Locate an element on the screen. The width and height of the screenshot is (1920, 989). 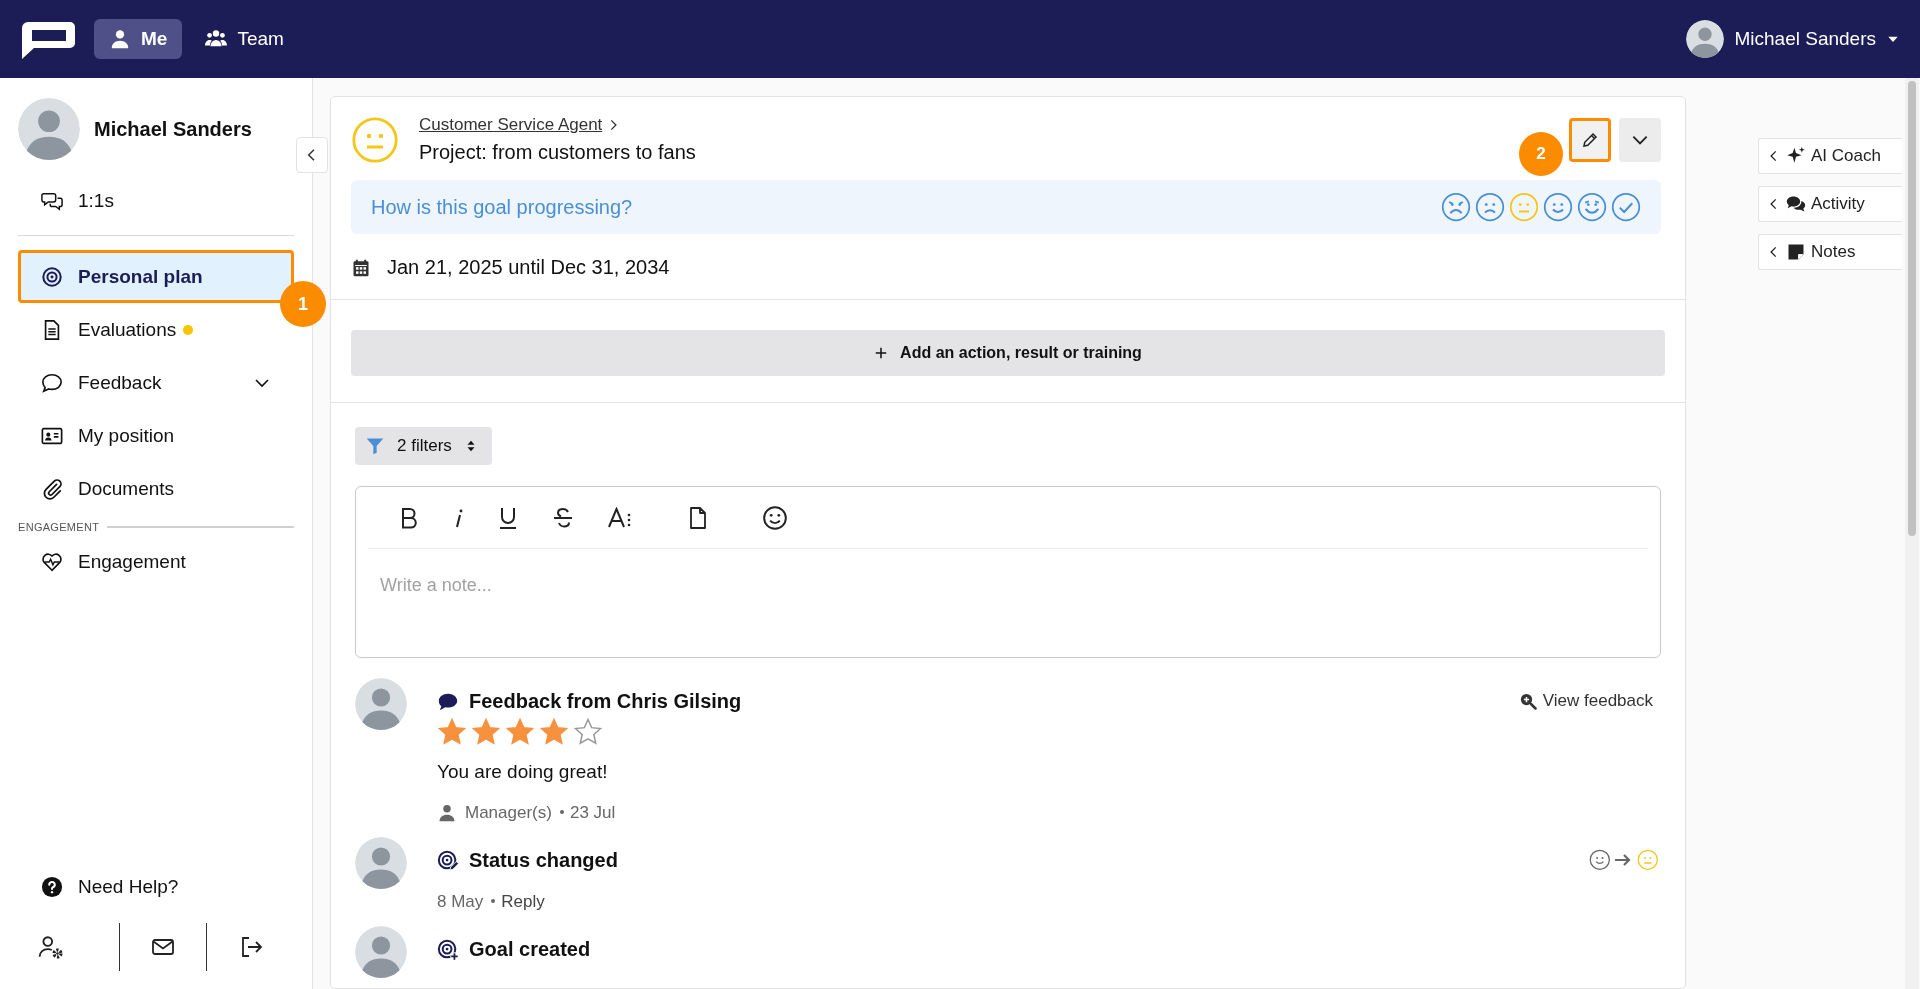
sidebar-item: 1:1s is located at coordinates (156, 200).